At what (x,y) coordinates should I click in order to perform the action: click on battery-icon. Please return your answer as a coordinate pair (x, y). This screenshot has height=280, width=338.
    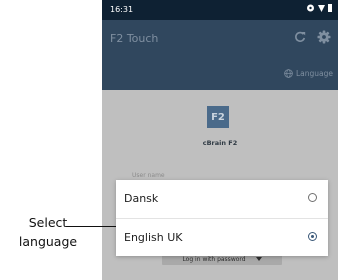
    Looking at the image, I should click on (330, 8).